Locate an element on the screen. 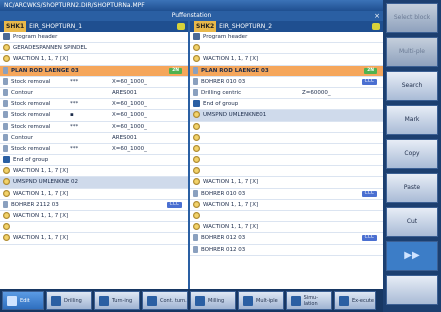  program-step-row: Stock removal ▪ X=60_1000_ is located at coordinates (94, 116).